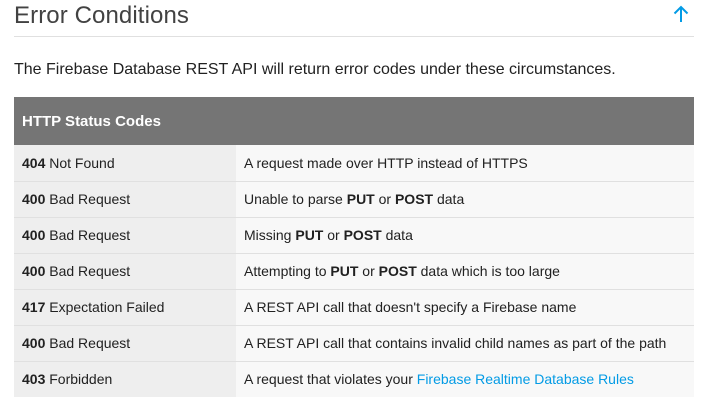  What do you see at coordinates (465, 235) in the screenshot?
I see `description-cell: Missing PUT or POST data` at bounding box center [465, 235].